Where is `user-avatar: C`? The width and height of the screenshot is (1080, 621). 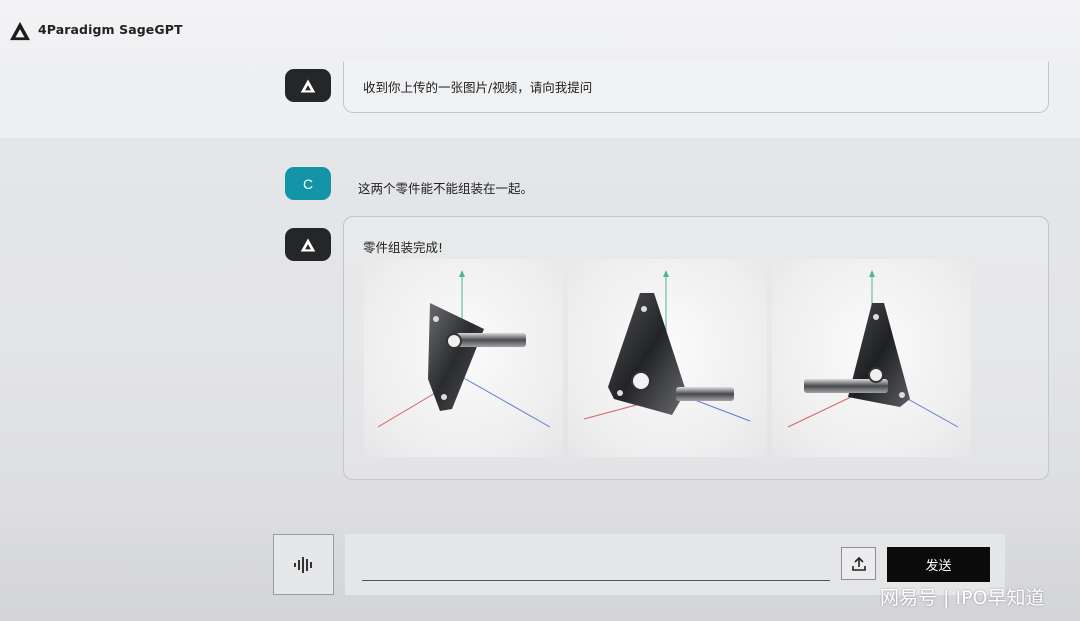 user-avatar: C is located at coordinates (308, 183).